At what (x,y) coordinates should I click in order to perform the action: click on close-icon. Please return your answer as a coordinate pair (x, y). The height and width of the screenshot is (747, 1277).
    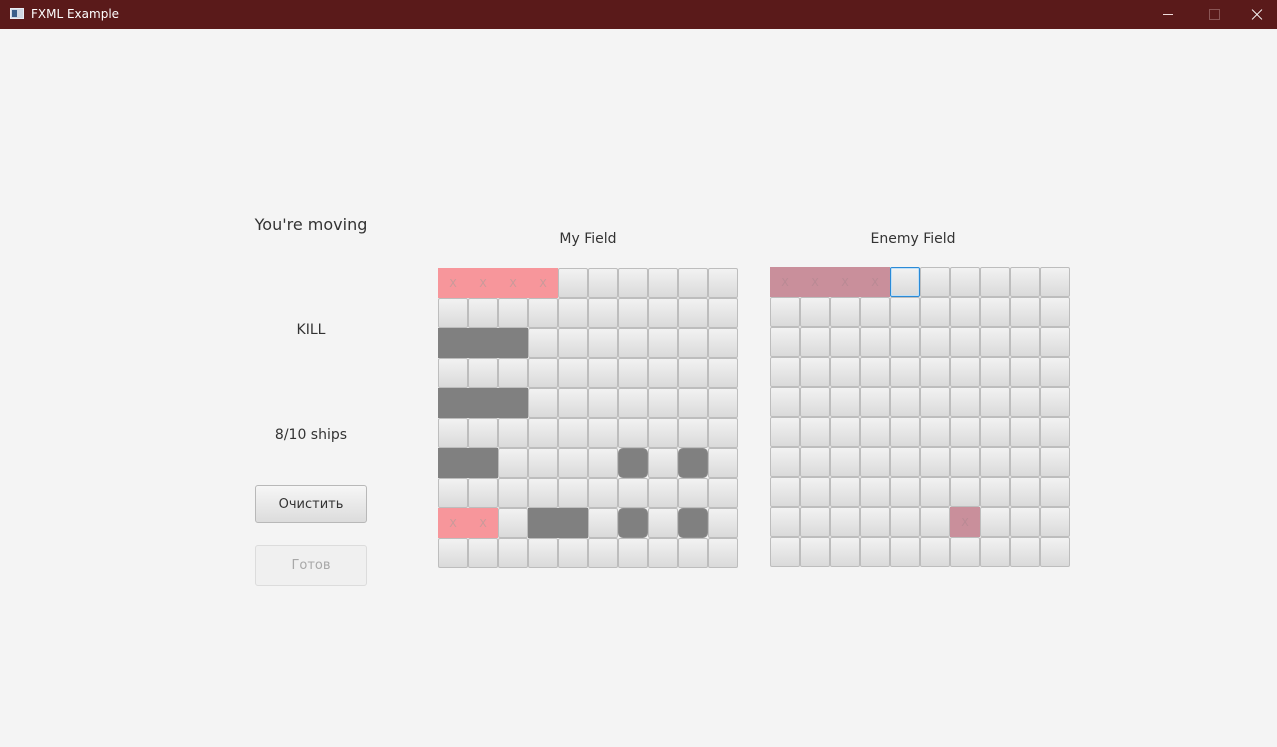
    Looking at the image, I should click on (1257, 14).